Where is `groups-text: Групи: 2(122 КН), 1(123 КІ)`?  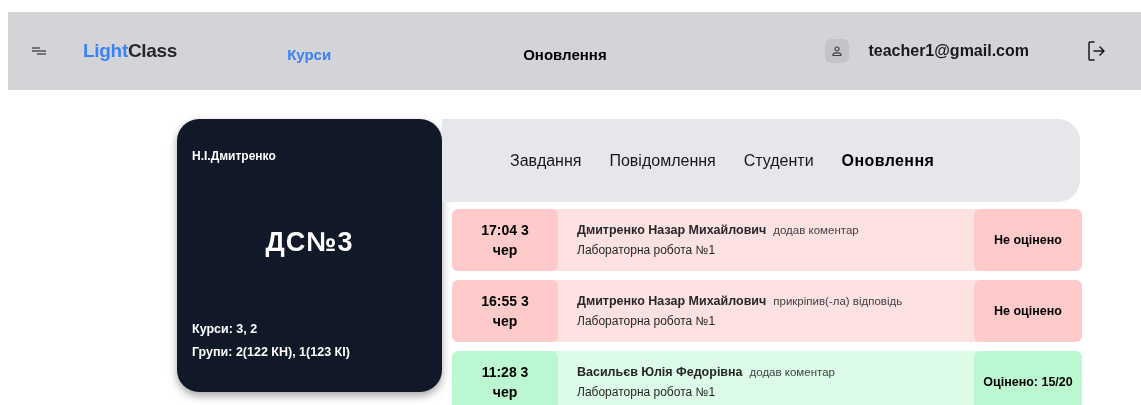 groups-text: Групи: 2(122 КН), 1(123 КІ) is located at coordinates (271, 353).